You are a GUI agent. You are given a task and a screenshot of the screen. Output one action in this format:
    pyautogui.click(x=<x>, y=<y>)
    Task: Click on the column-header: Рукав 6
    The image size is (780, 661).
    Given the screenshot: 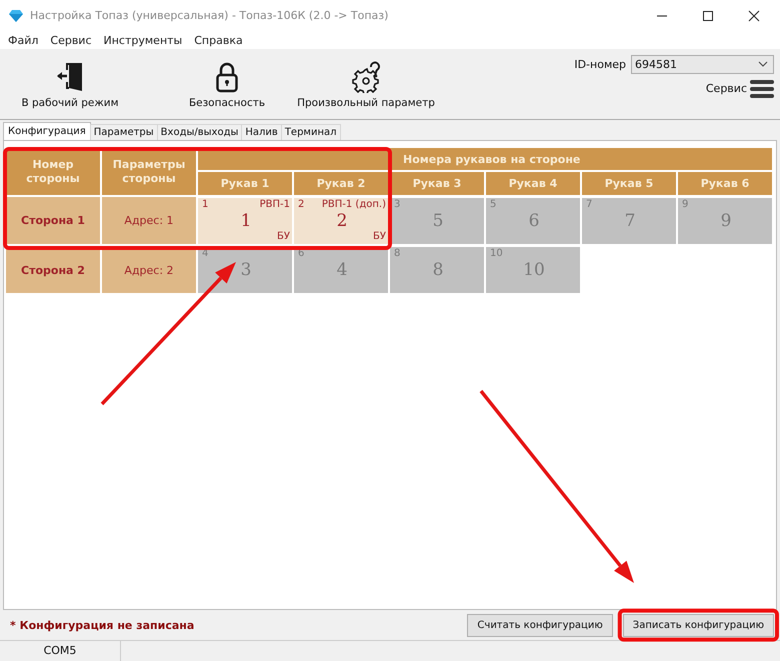 What is the action you would take?
    pyautogui.click(x=725, y=184)
    